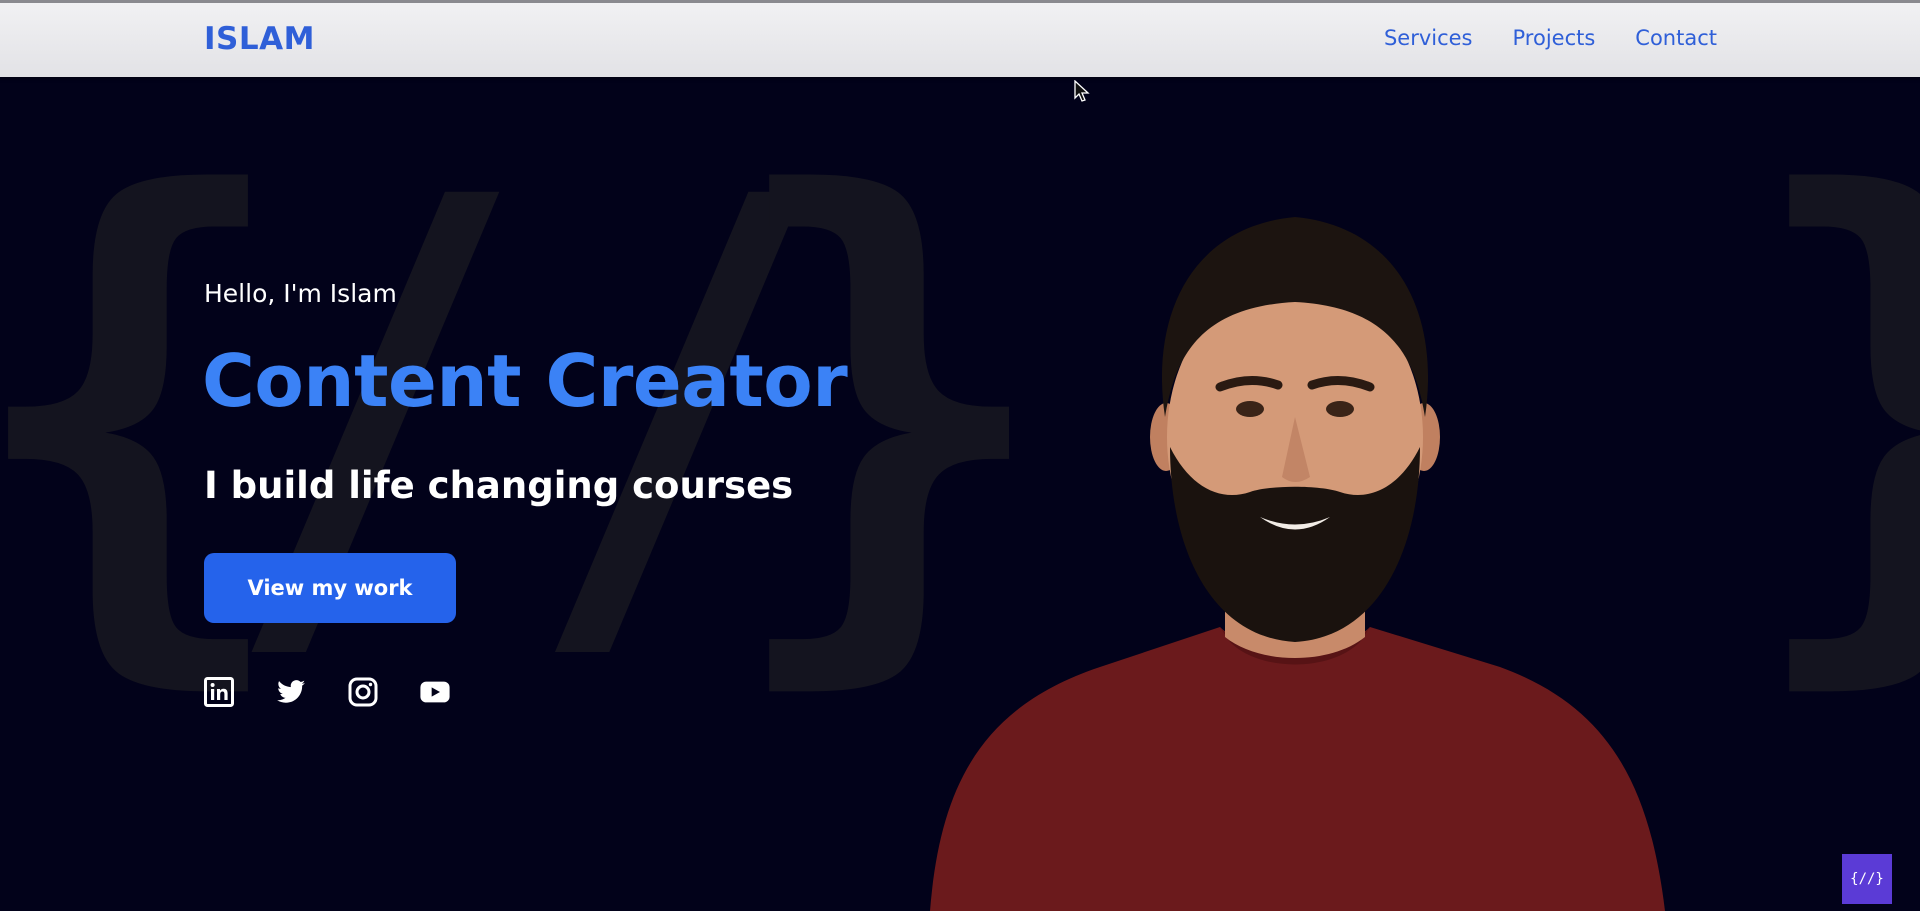 The height and width of the screenshot is (911, 1920). Describe the element at coordinates (499, 485) in the screenshot. I see `hero-subtitle: I build life changing courses` at that location.